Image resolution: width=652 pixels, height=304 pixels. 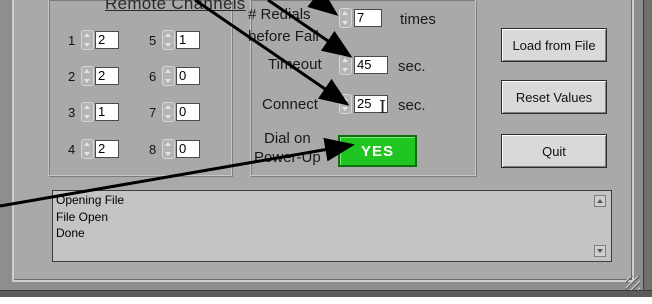 I want to click on timeout-label: Timeout, so click(x=295, y=64).